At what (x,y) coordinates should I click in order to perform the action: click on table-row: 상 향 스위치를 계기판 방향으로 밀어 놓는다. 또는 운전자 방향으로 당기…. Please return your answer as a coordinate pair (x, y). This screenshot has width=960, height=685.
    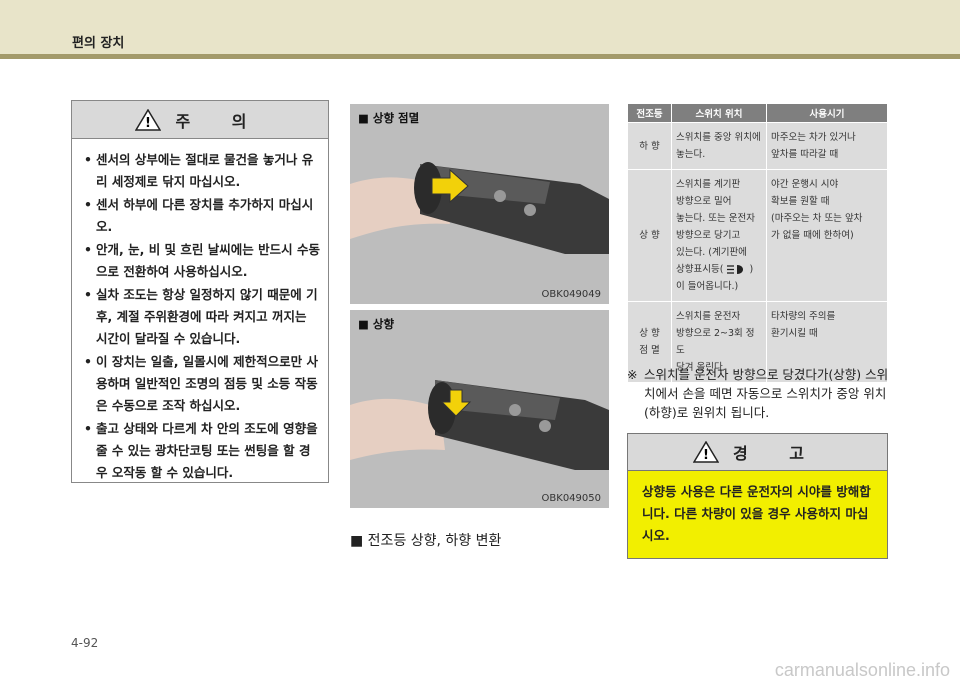
    Looking at the image, I should click on (757, 235).